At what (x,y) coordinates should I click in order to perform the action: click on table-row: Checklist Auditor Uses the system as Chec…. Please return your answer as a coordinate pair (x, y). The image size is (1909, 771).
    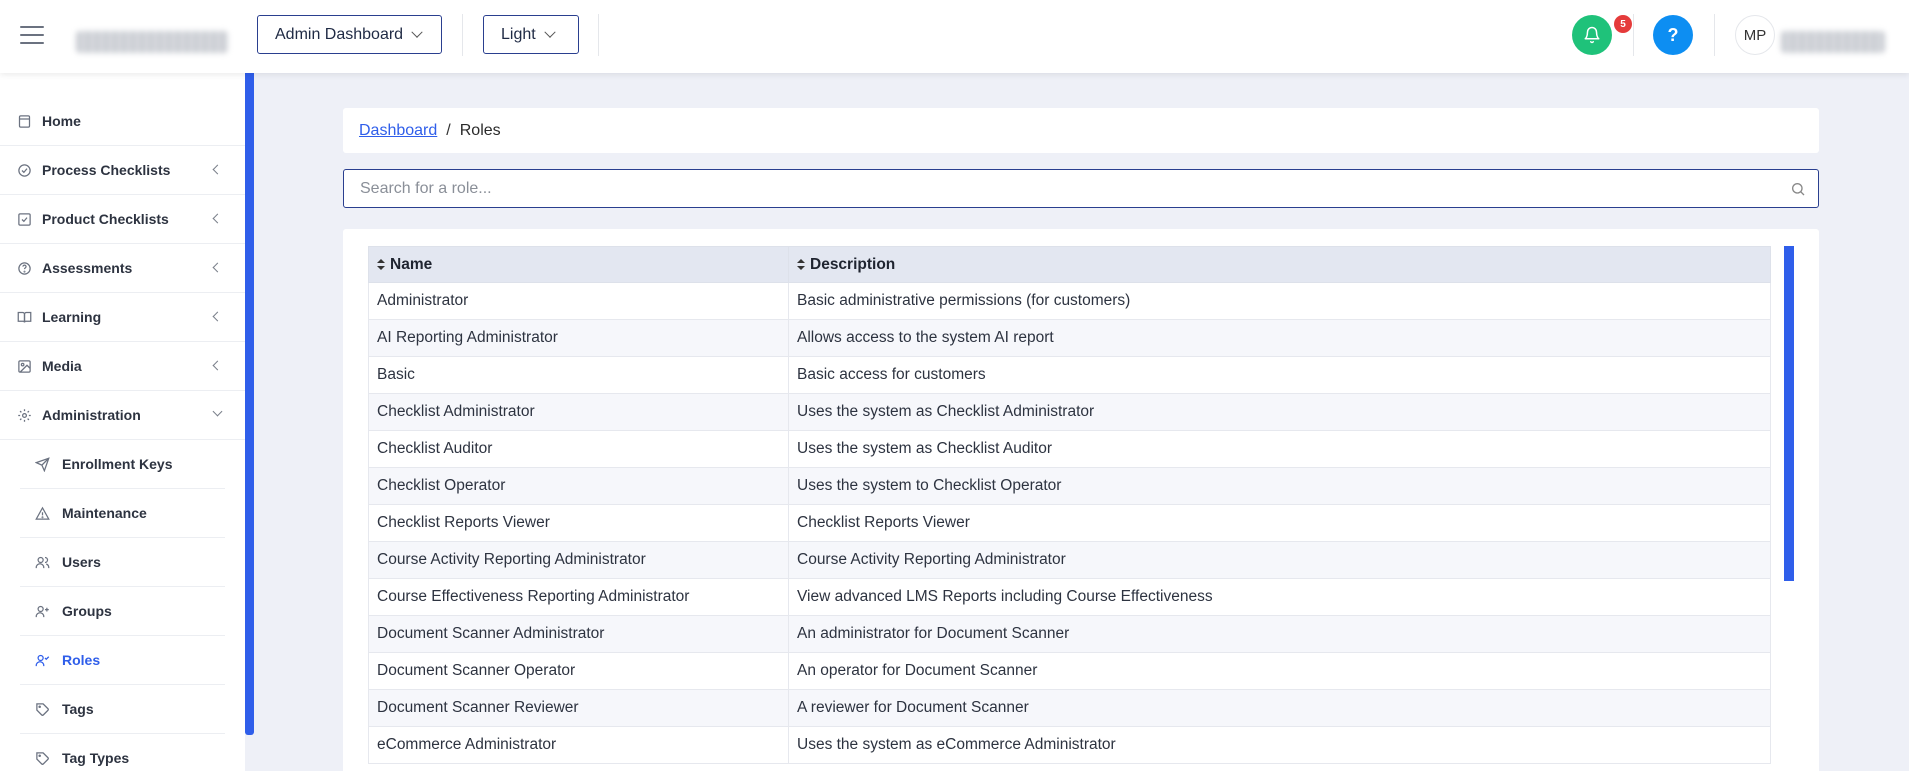
    Looking at the image, I should click on (1069, 449).